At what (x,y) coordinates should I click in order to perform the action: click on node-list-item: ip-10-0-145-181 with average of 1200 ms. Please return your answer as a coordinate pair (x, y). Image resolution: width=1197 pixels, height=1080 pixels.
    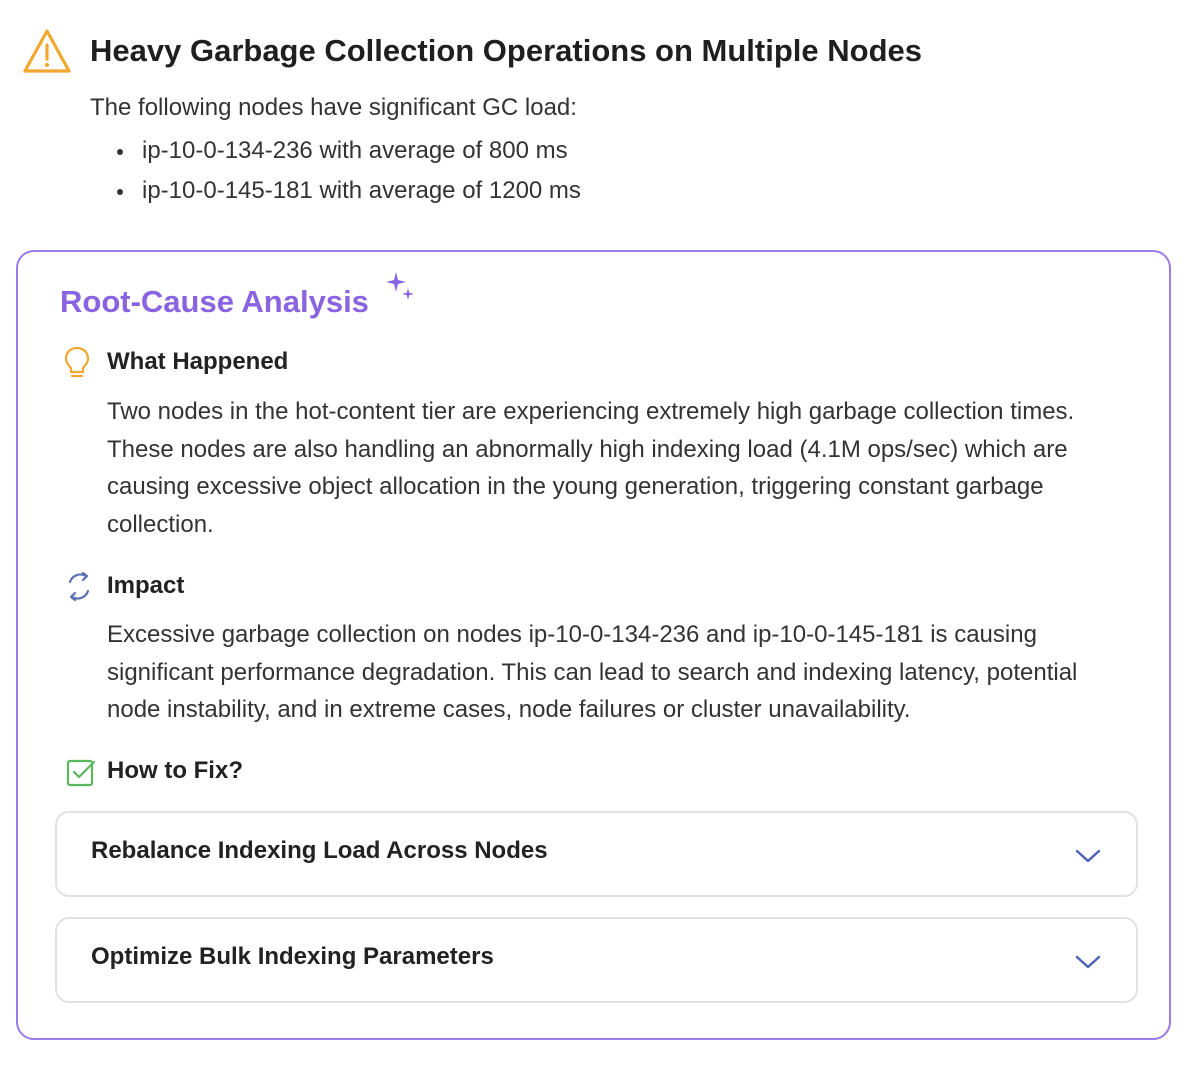
    Looking at the image, I should click on (347, 194).